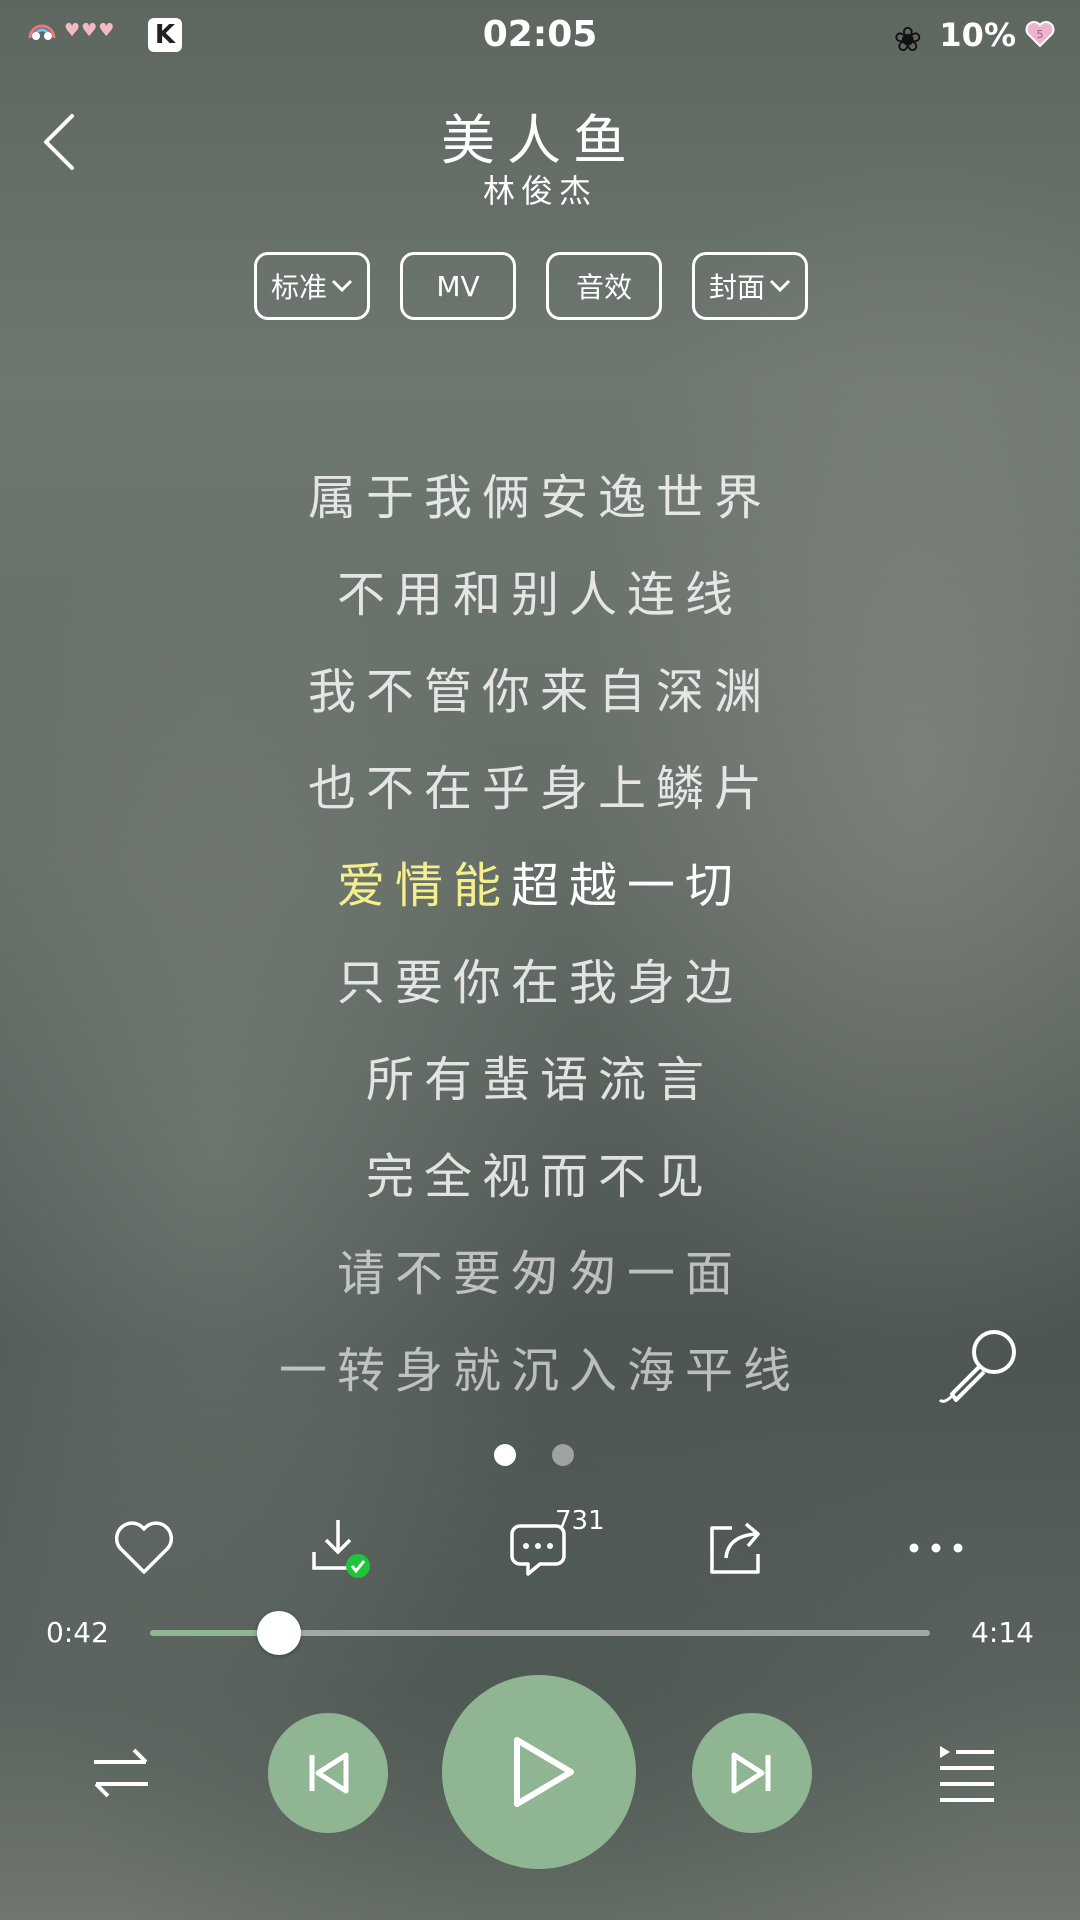 Image resolution: width=1080 pixels, height=1920 pixels. What do you see at coordinates (340, 1548) in the screenshot?
I see `download-done-icon` at bounding box center [340, 1548].